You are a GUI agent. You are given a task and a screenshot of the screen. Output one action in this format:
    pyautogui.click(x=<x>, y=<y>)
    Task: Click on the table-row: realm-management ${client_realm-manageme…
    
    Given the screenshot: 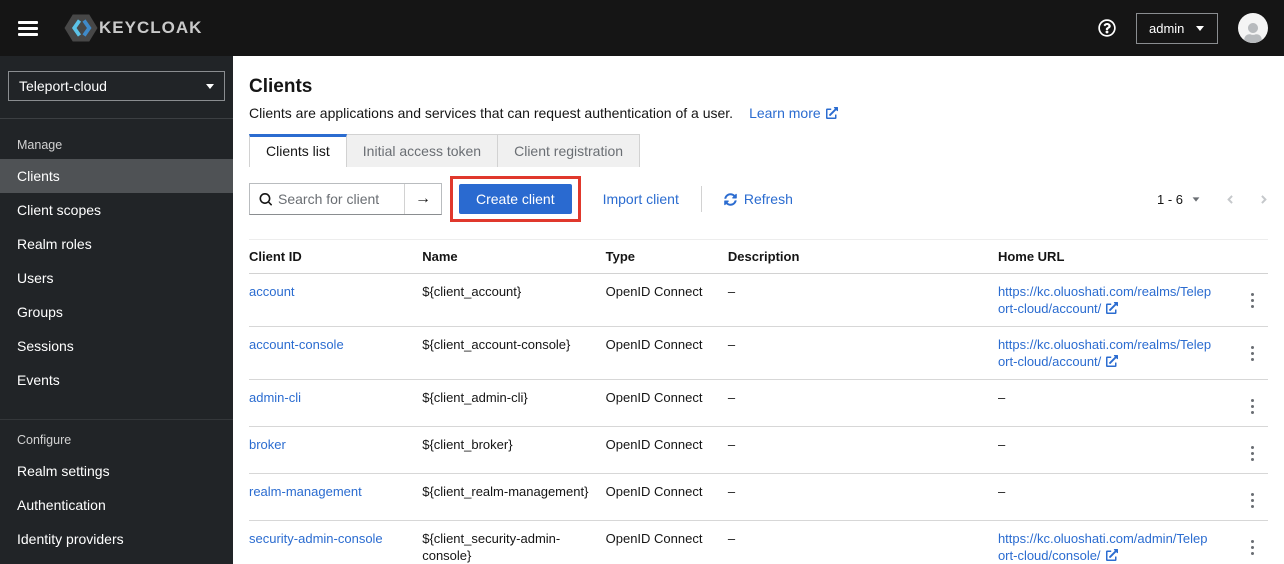 What is the action you would take?
    pyautogui.click(x=758, y=497)
    